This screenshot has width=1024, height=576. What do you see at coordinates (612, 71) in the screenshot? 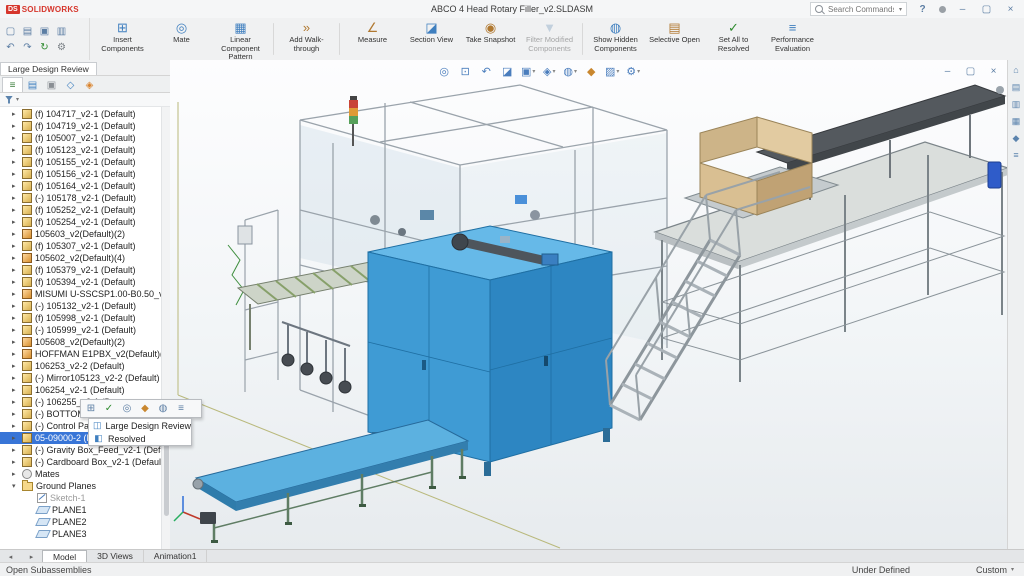
I see `apply-scene-icon` at bounding box center [612, 71].